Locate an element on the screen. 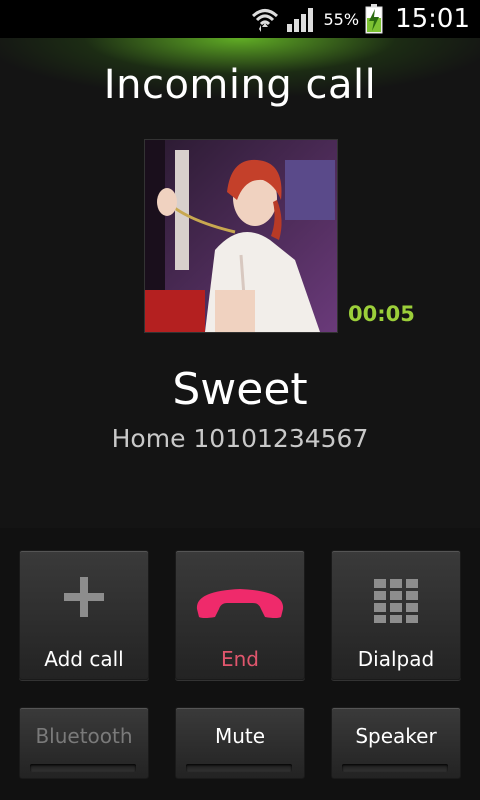 The image size is (480, 800). phone-hangup-icon is located at coordinates (240, 603).